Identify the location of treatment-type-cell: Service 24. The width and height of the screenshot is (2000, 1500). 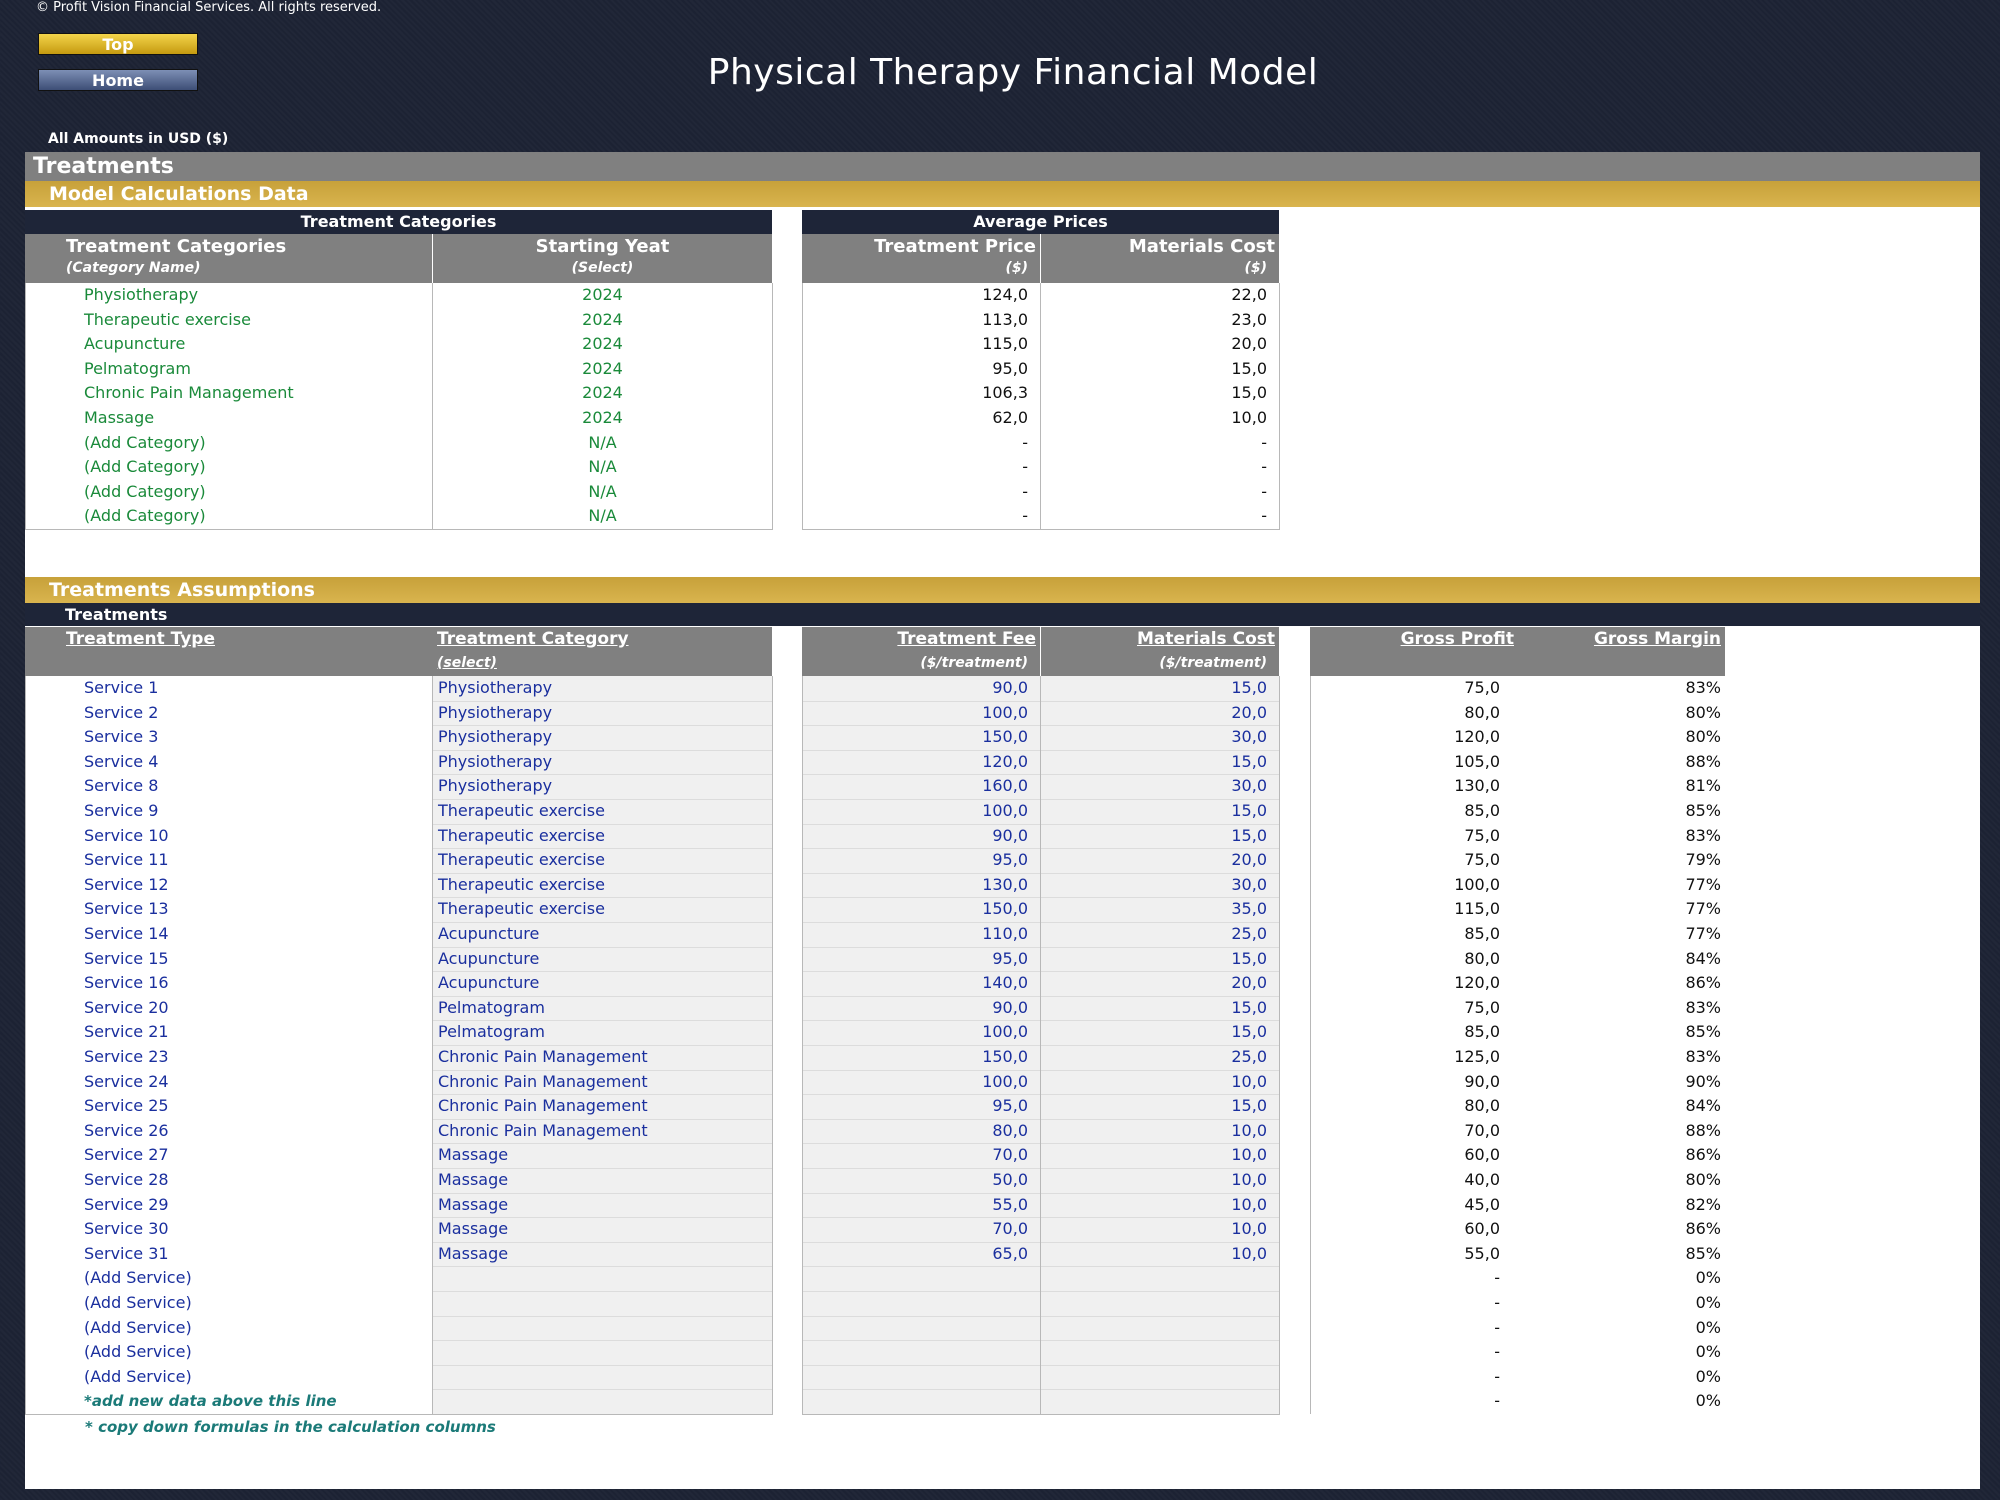
(228, 1082).